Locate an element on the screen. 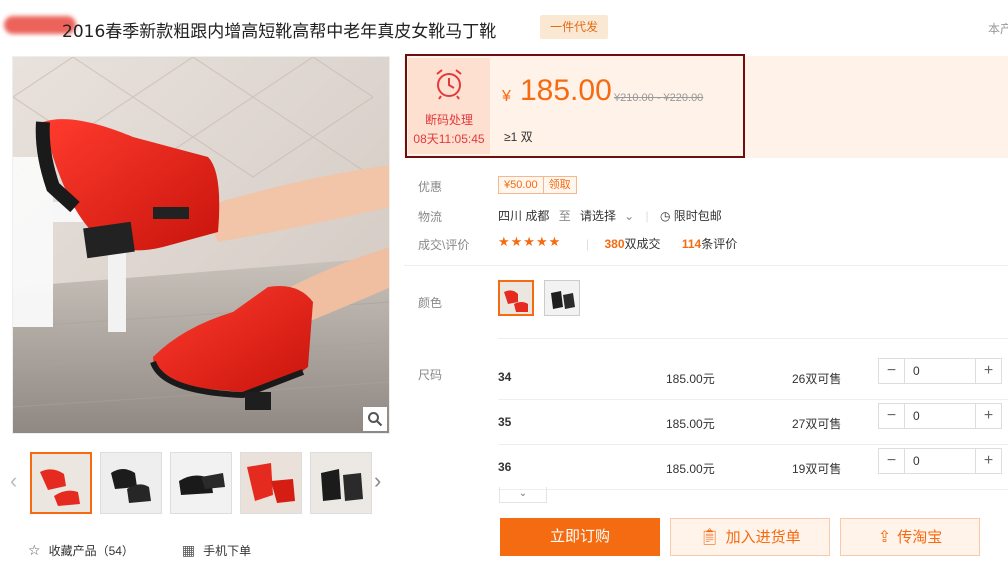 The image size is (1008, 572). free-shipping-label: 限时包邮 is located at coordinates (697, 216).